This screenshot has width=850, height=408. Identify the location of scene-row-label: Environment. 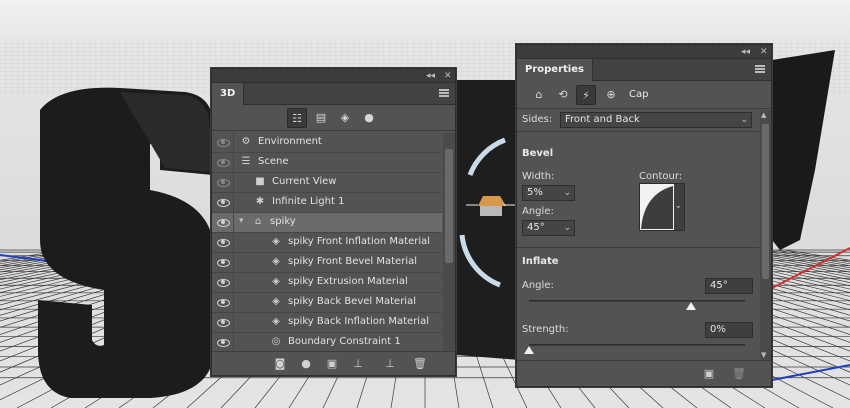
(290, 141).